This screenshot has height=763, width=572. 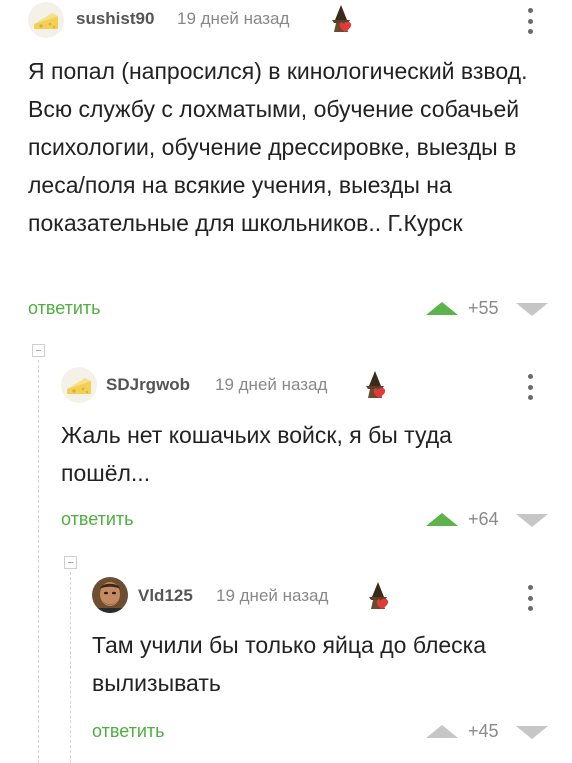 I want to click on man-photo-avatar-icon, so click(x=110, y=595).